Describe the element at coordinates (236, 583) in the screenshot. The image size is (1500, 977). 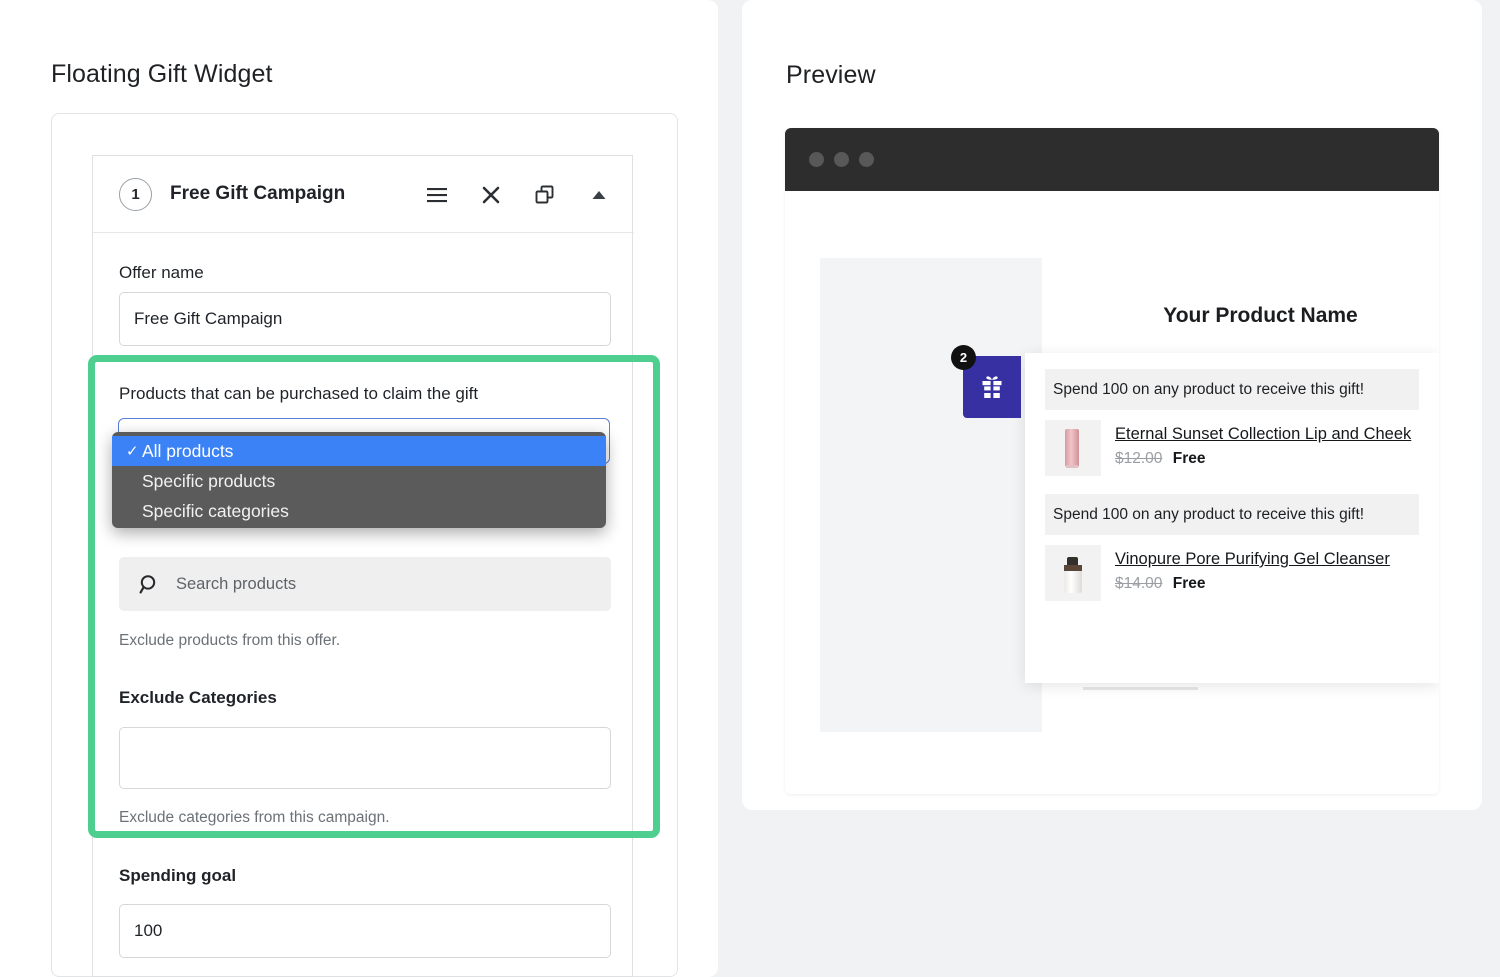
I see `search-products-placeholder: Search products` at that location.